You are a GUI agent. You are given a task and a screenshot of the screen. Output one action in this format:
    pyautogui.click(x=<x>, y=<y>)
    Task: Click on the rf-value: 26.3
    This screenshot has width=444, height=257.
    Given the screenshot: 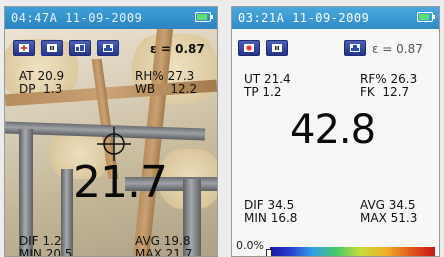 What is the action you would take?
    pyautogui.click(x=404, y=79)
    